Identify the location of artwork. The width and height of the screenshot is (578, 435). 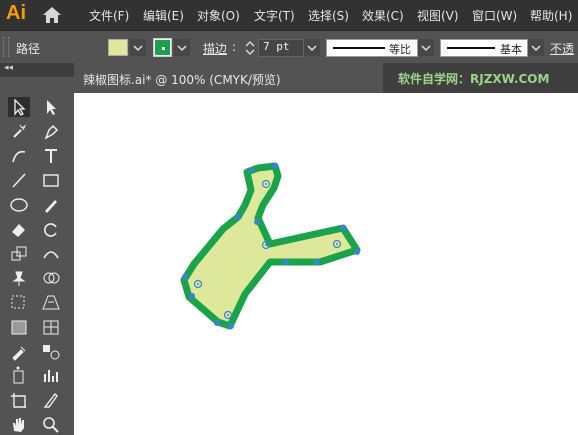
(270, 246).